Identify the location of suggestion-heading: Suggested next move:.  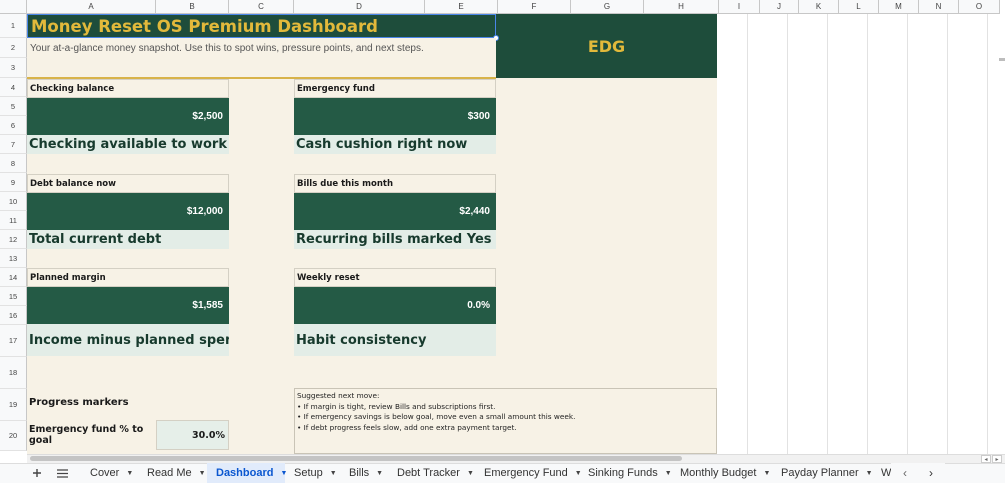
(338, 395).